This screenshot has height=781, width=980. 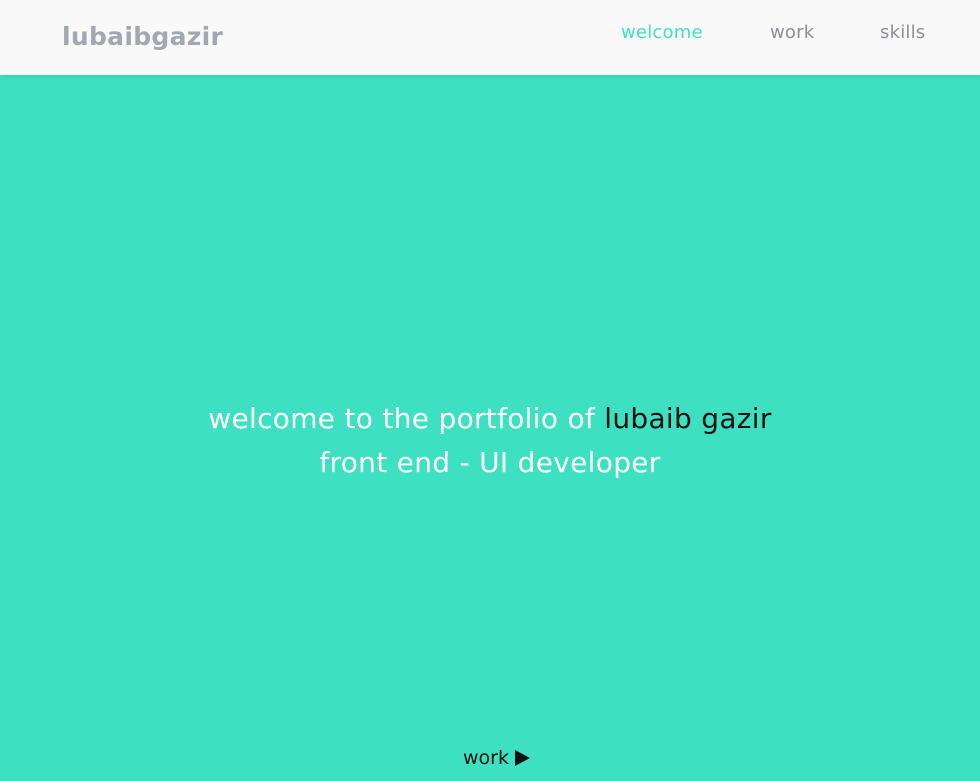 What do you see at coordinates (490, 462) in the screenshot?
I see `hero-subtitle: front end - UI developer` at bounding box center [490, 462].